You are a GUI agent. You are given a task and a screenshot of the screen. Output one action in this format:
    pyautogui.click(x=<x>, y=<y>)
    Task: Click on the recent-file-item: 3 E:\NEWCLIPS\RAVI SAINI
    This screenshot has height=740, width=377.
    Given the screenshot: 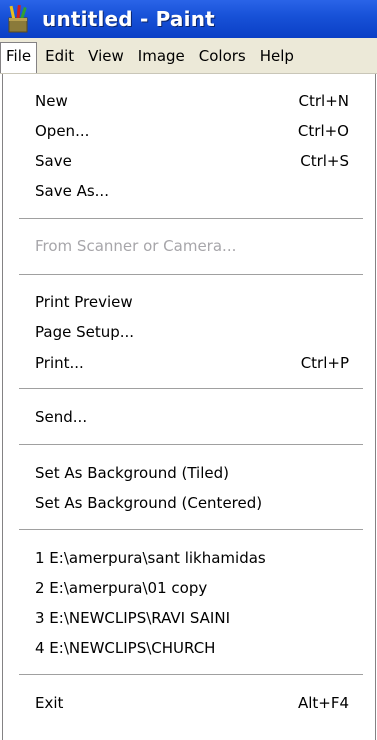 What is the action you would take?
    pyautogui.click(x=189, y=618)
    